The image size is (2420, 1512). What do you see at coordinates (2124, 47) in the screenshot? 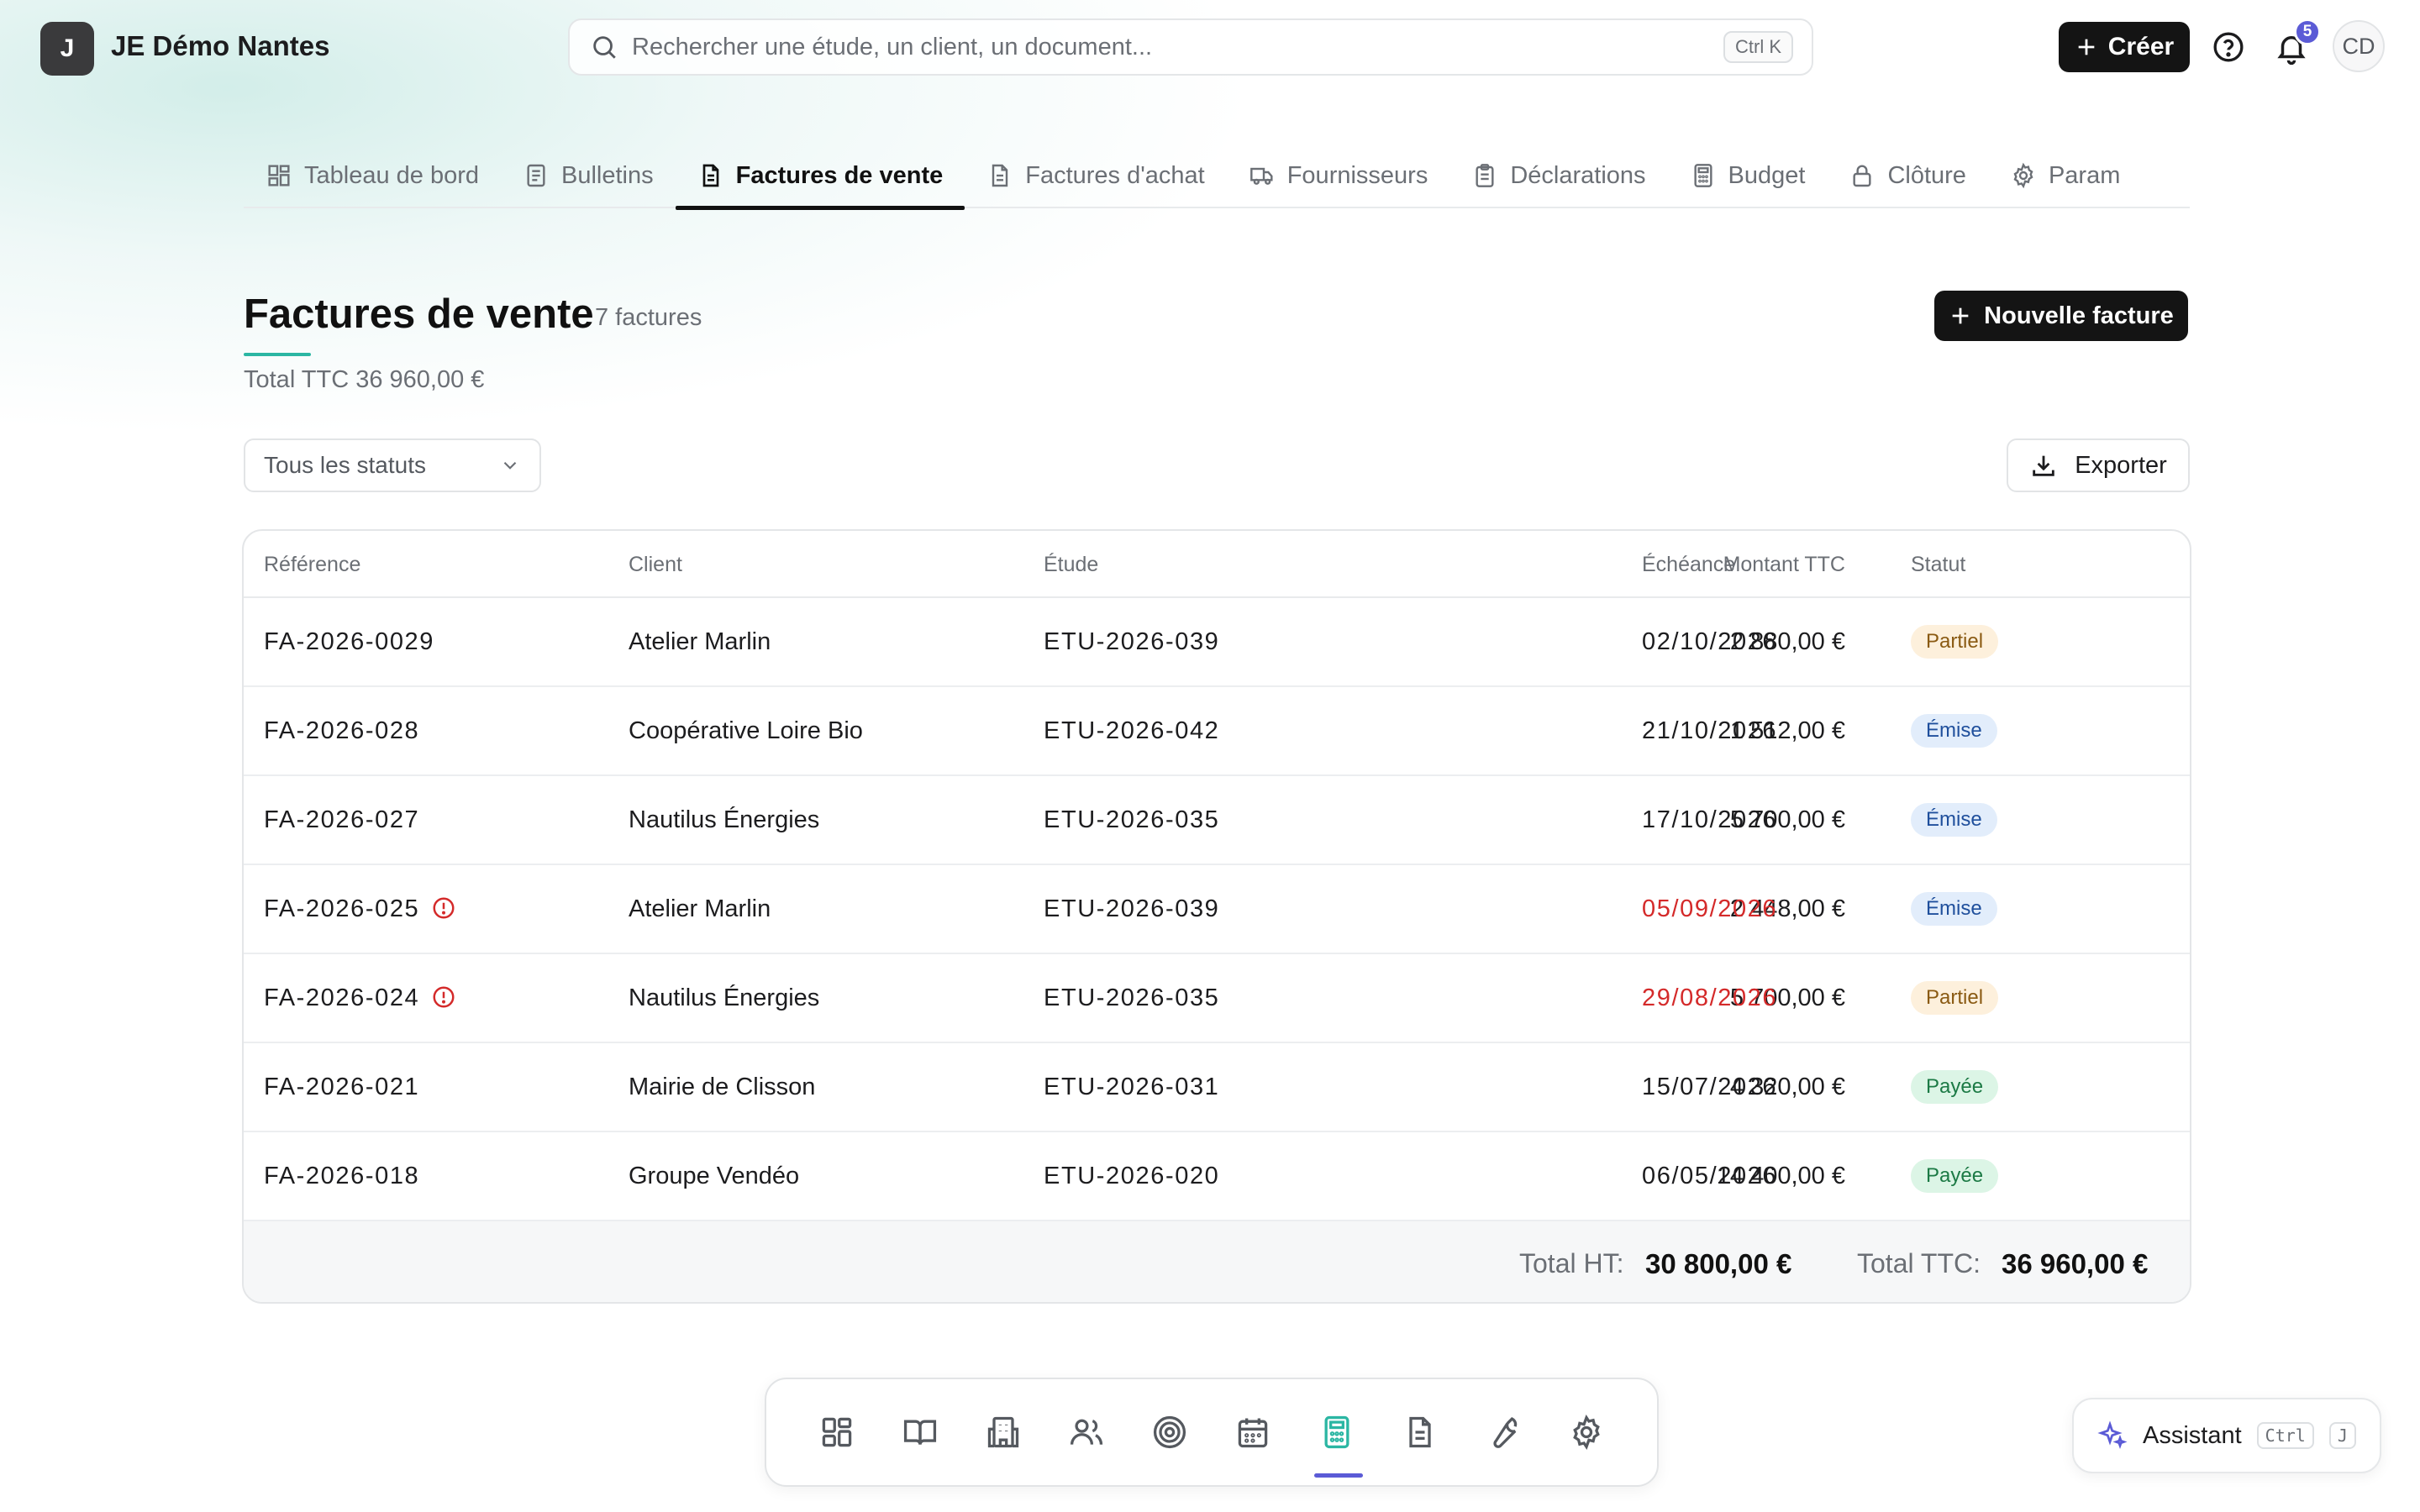
I see `create-button: Créer` at bounding box center [2124, 47].